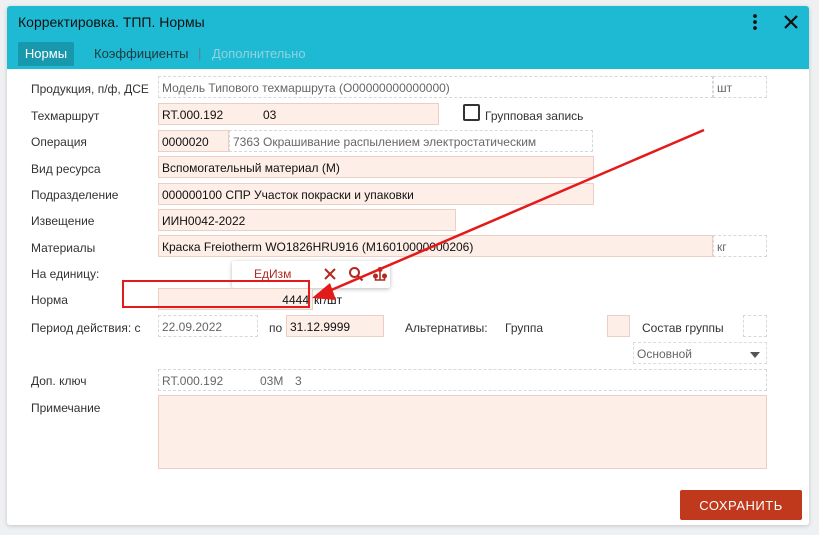 Image resolution: width=819 pixels, height=535 pixels. I want to click on norm-field: 4444, so click(235, 299).